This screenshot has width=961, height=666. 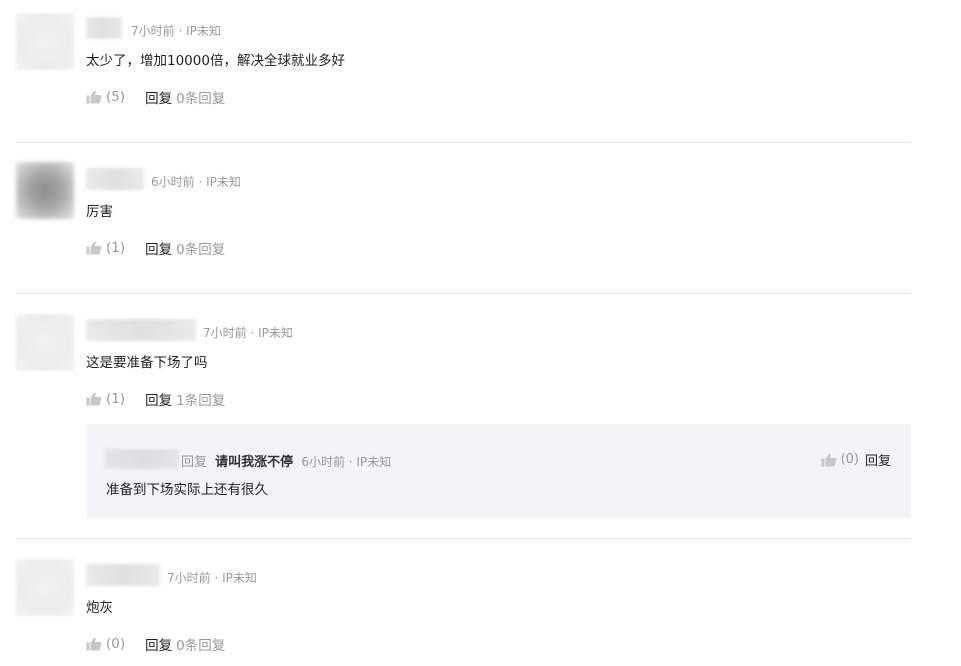 I want to click on comment-actions: (1) 回复 0条回复, so click(x=155, y=248).